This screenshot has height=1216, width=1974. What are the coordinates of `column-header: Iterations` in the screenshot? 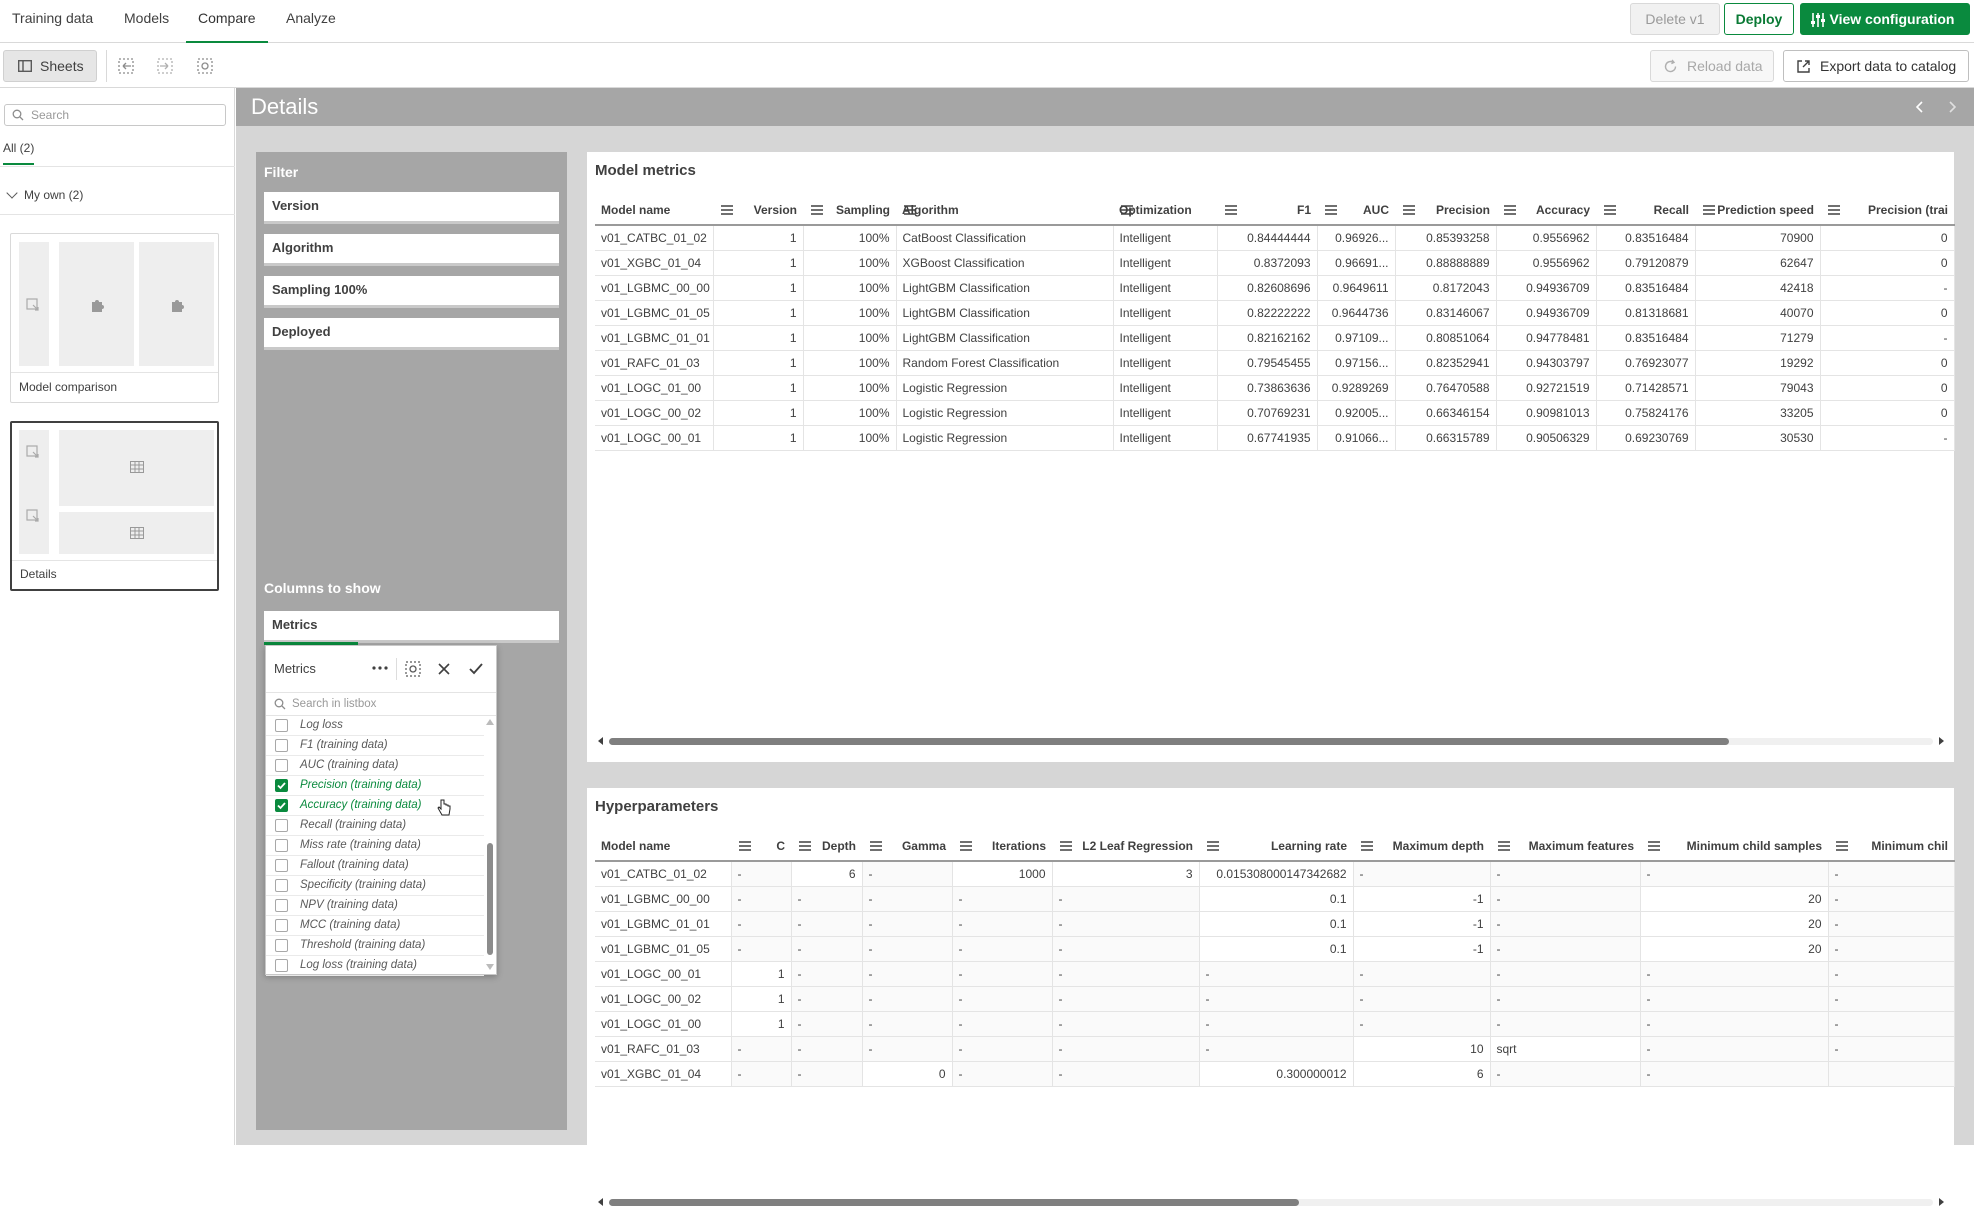 It's located at (1002, 846).